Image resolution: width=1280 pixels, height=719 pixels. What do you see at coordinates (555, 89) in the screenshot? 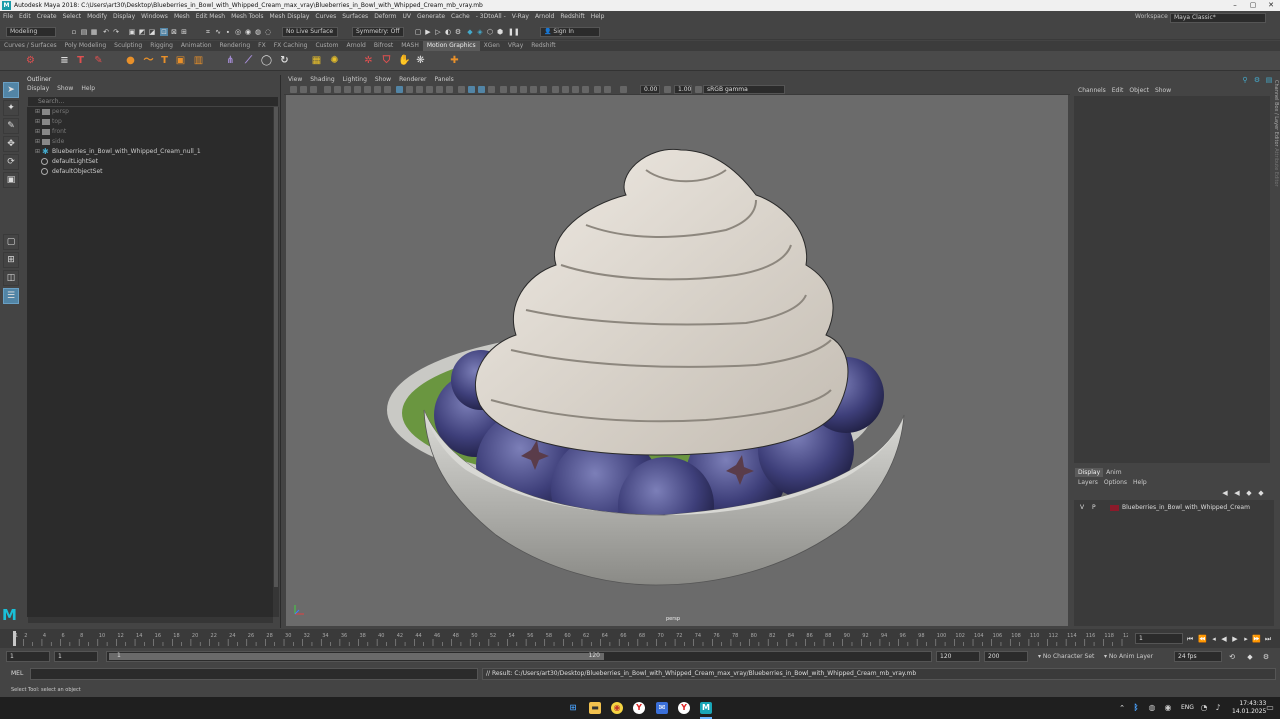
I see `exposure-icon` at bounding box center [555, 89].